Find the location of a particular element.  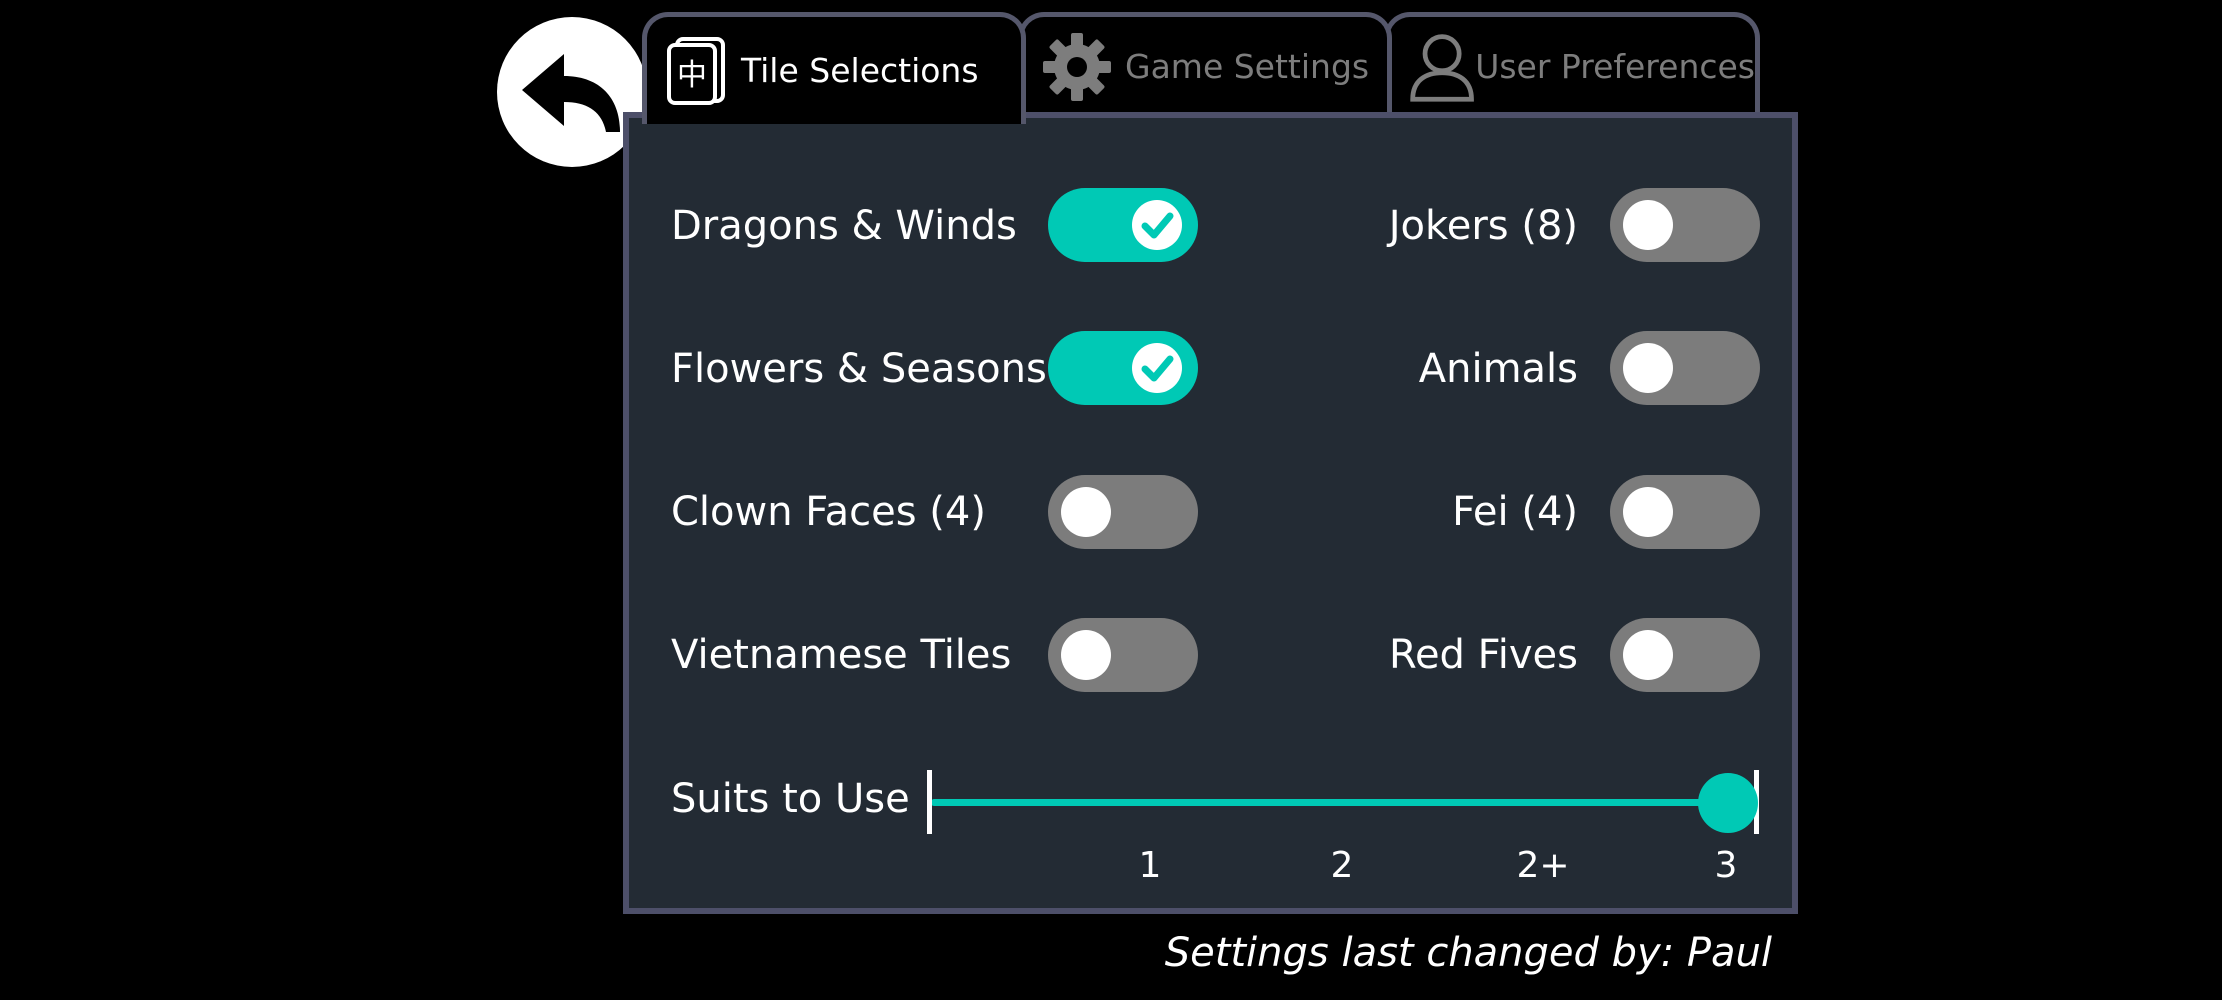

fei-toggle is located at coordinates (1685, 512).